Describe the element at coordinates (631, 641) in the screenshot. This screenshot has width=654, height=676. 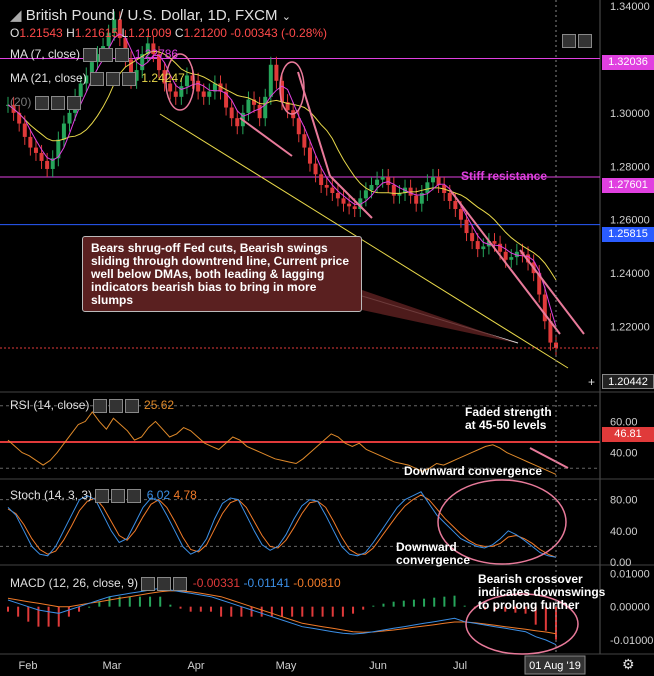
I see `macd-tick-label: -0.01000` at that location.